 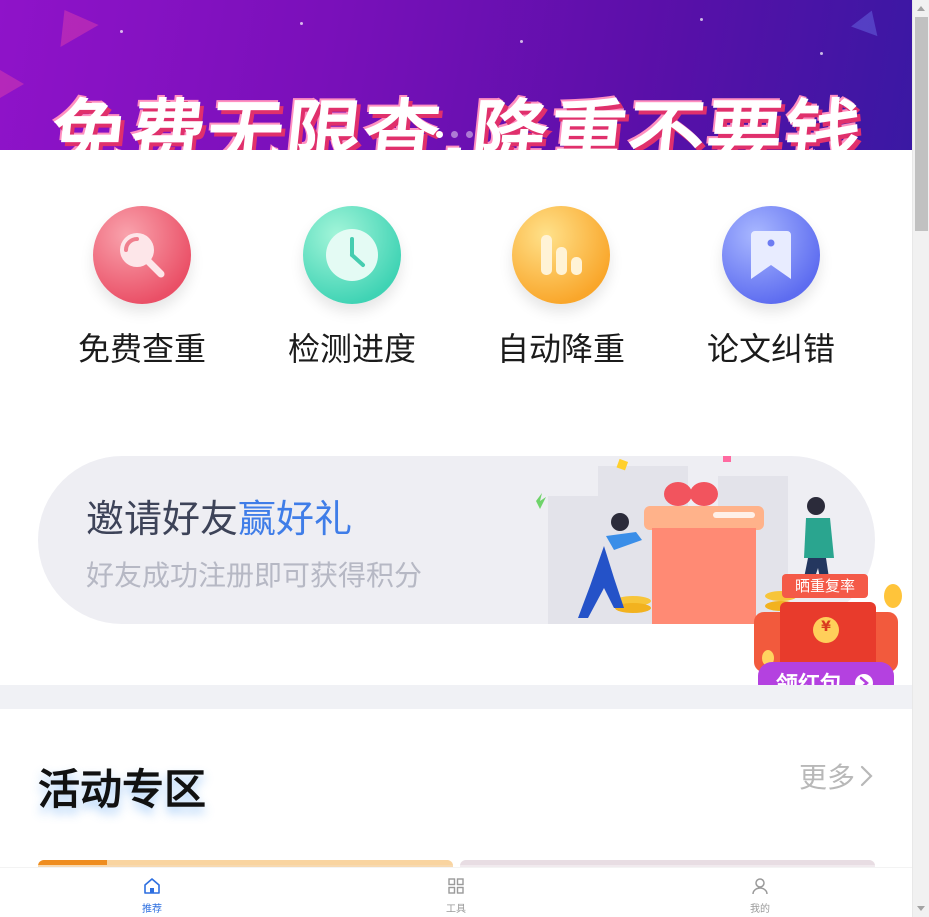 I want to click on card-accent, so click(x=72, y=862).